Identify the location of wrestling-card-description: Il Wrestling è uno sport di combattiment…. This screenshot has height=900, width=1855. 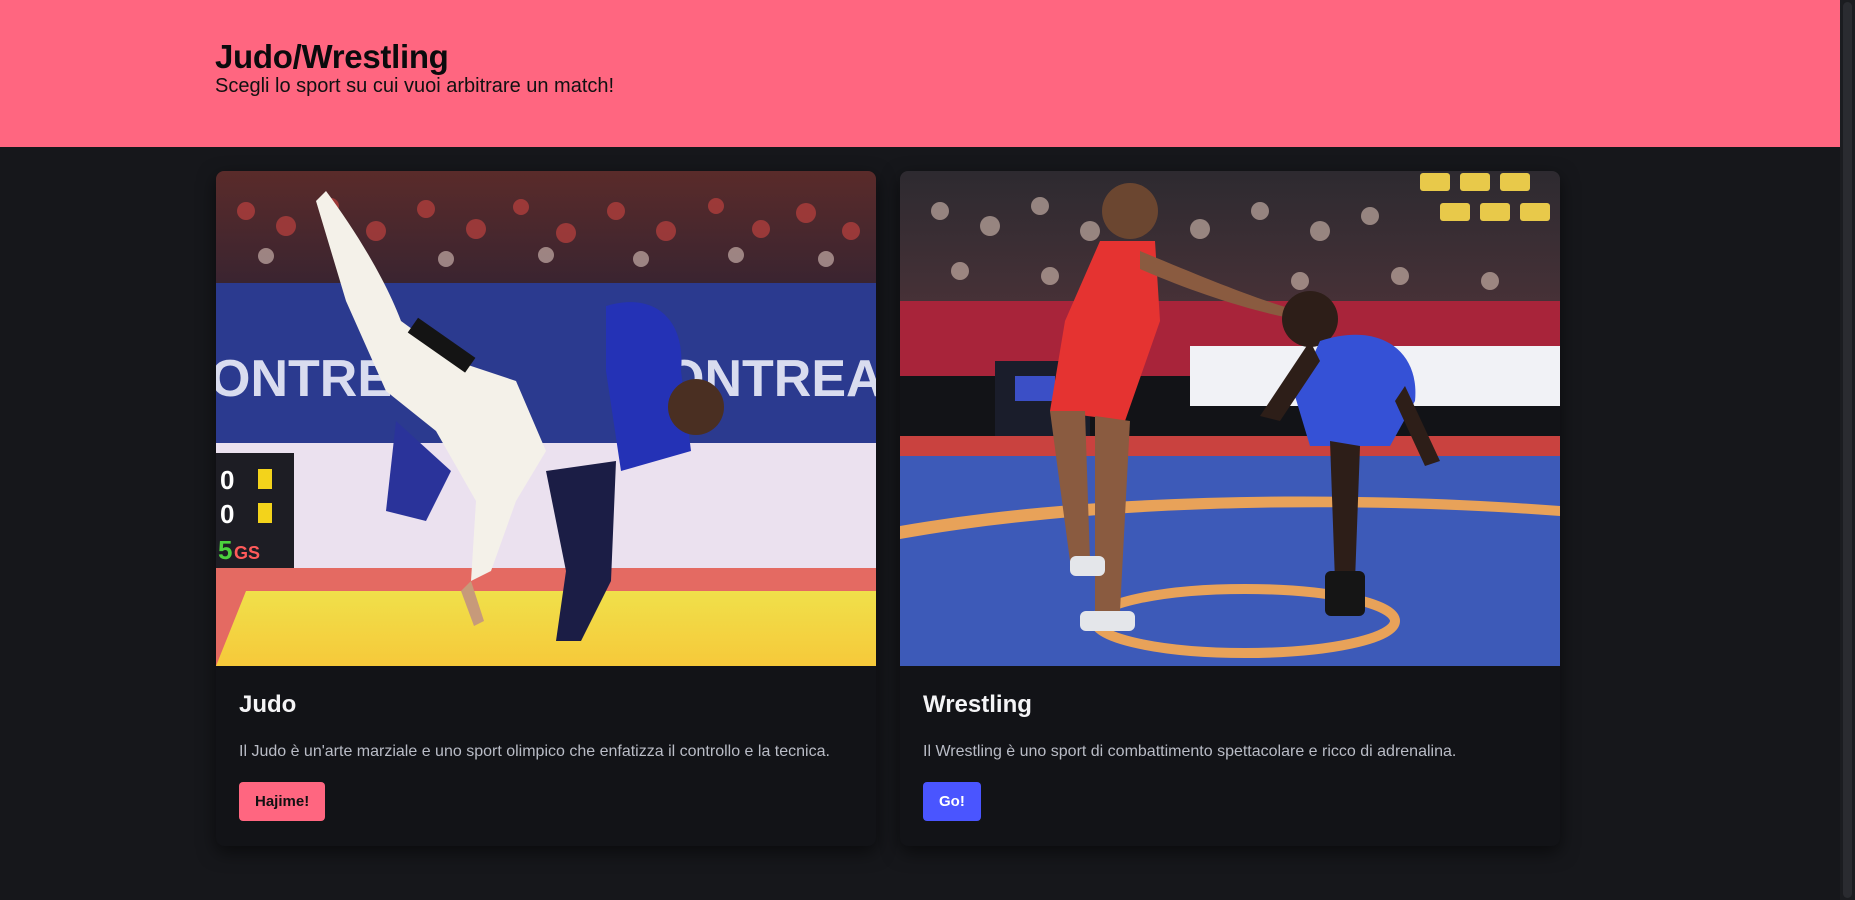
(1190, 751).